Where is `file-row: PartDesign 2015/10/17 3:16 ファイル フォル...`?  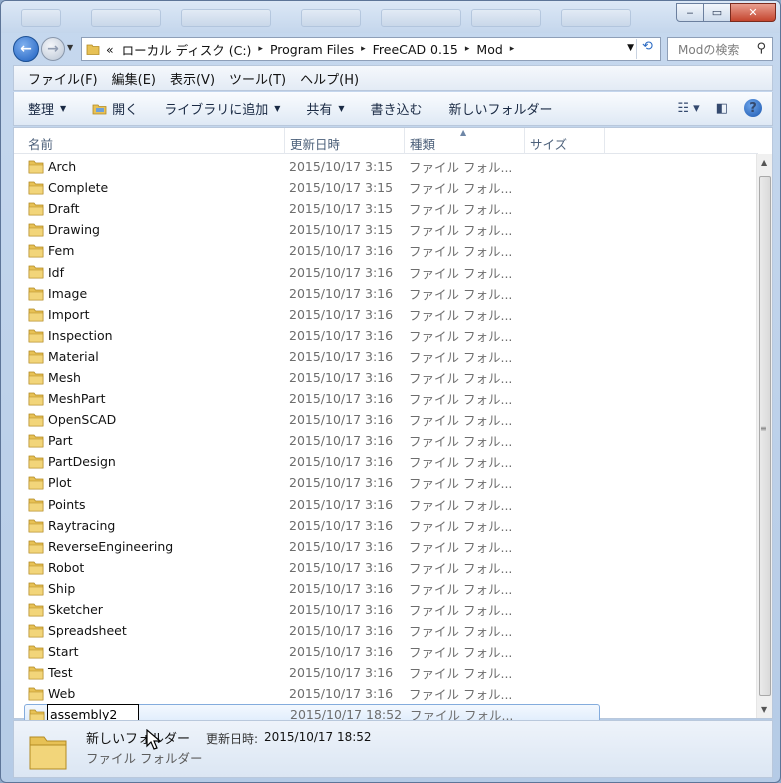
file-row: PartDesign 2015/10/17 3:16 ファイル フォル... is located at coordinates (386, 461).